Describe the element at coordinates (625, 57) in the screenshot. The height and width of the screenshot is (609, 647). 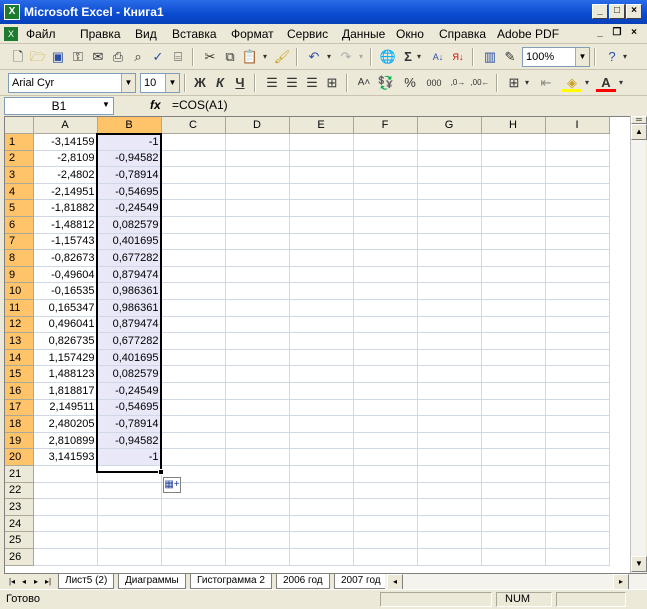
I see `help-dropdown-icon: ▾` at that location.